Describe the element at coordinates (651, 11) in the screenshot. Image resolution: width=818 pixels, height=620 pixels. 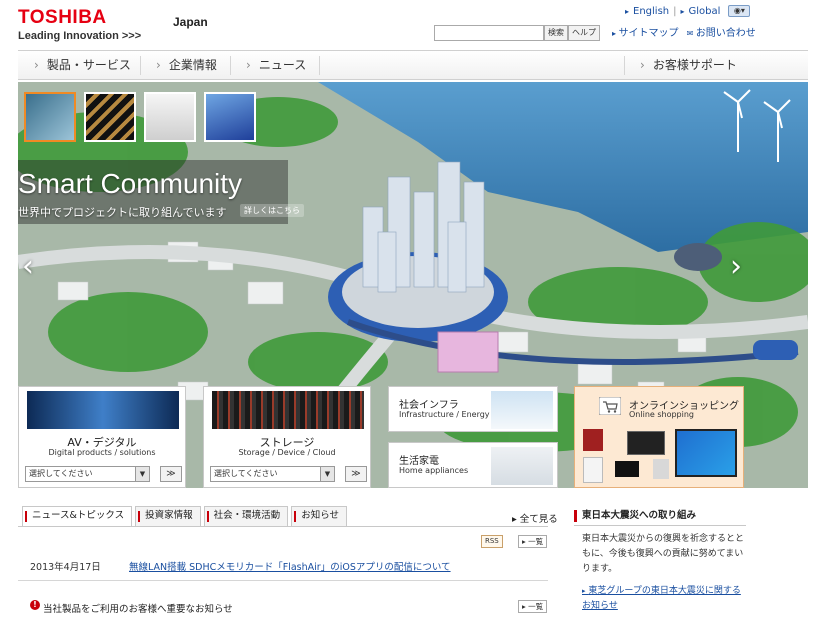
I see `english-link: English` at that location.